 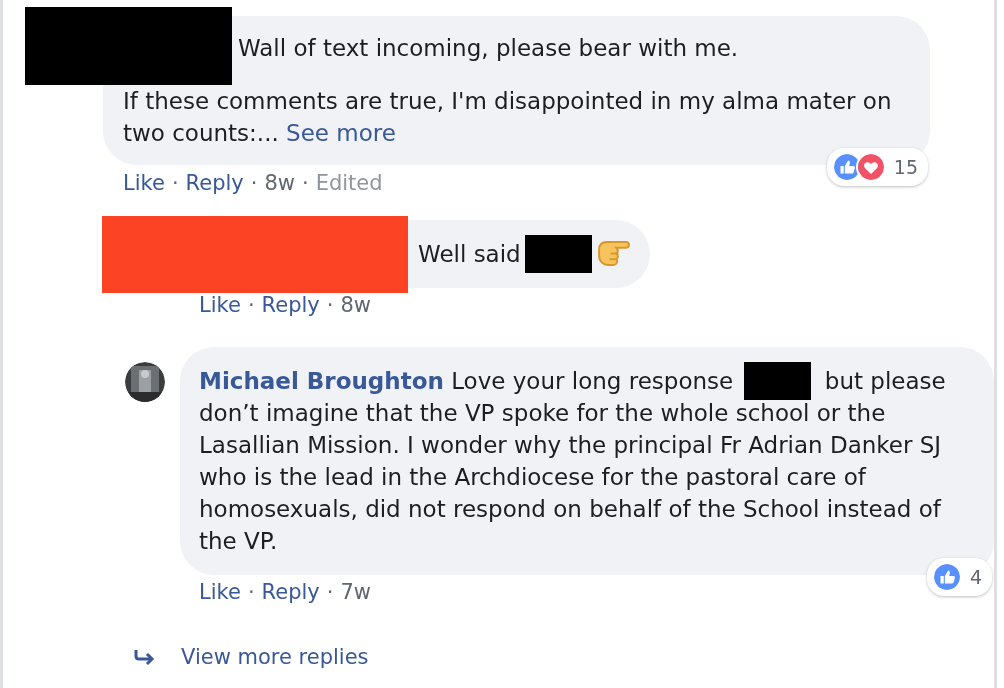 What do you see at coordinates (321, 381) in the screenshot?
I see `author-name-link: Michael Broughton` at bounding box center [321, 381].